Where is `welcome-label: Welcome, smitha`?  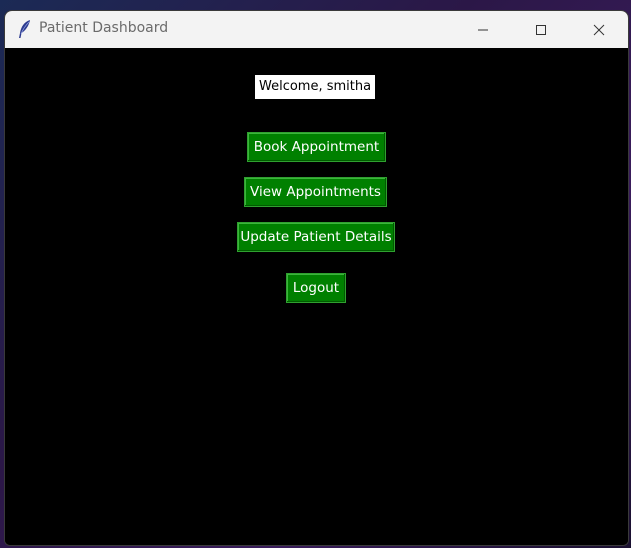
welcome-label: Welcome, smitha is located at coordinates (315, 87).